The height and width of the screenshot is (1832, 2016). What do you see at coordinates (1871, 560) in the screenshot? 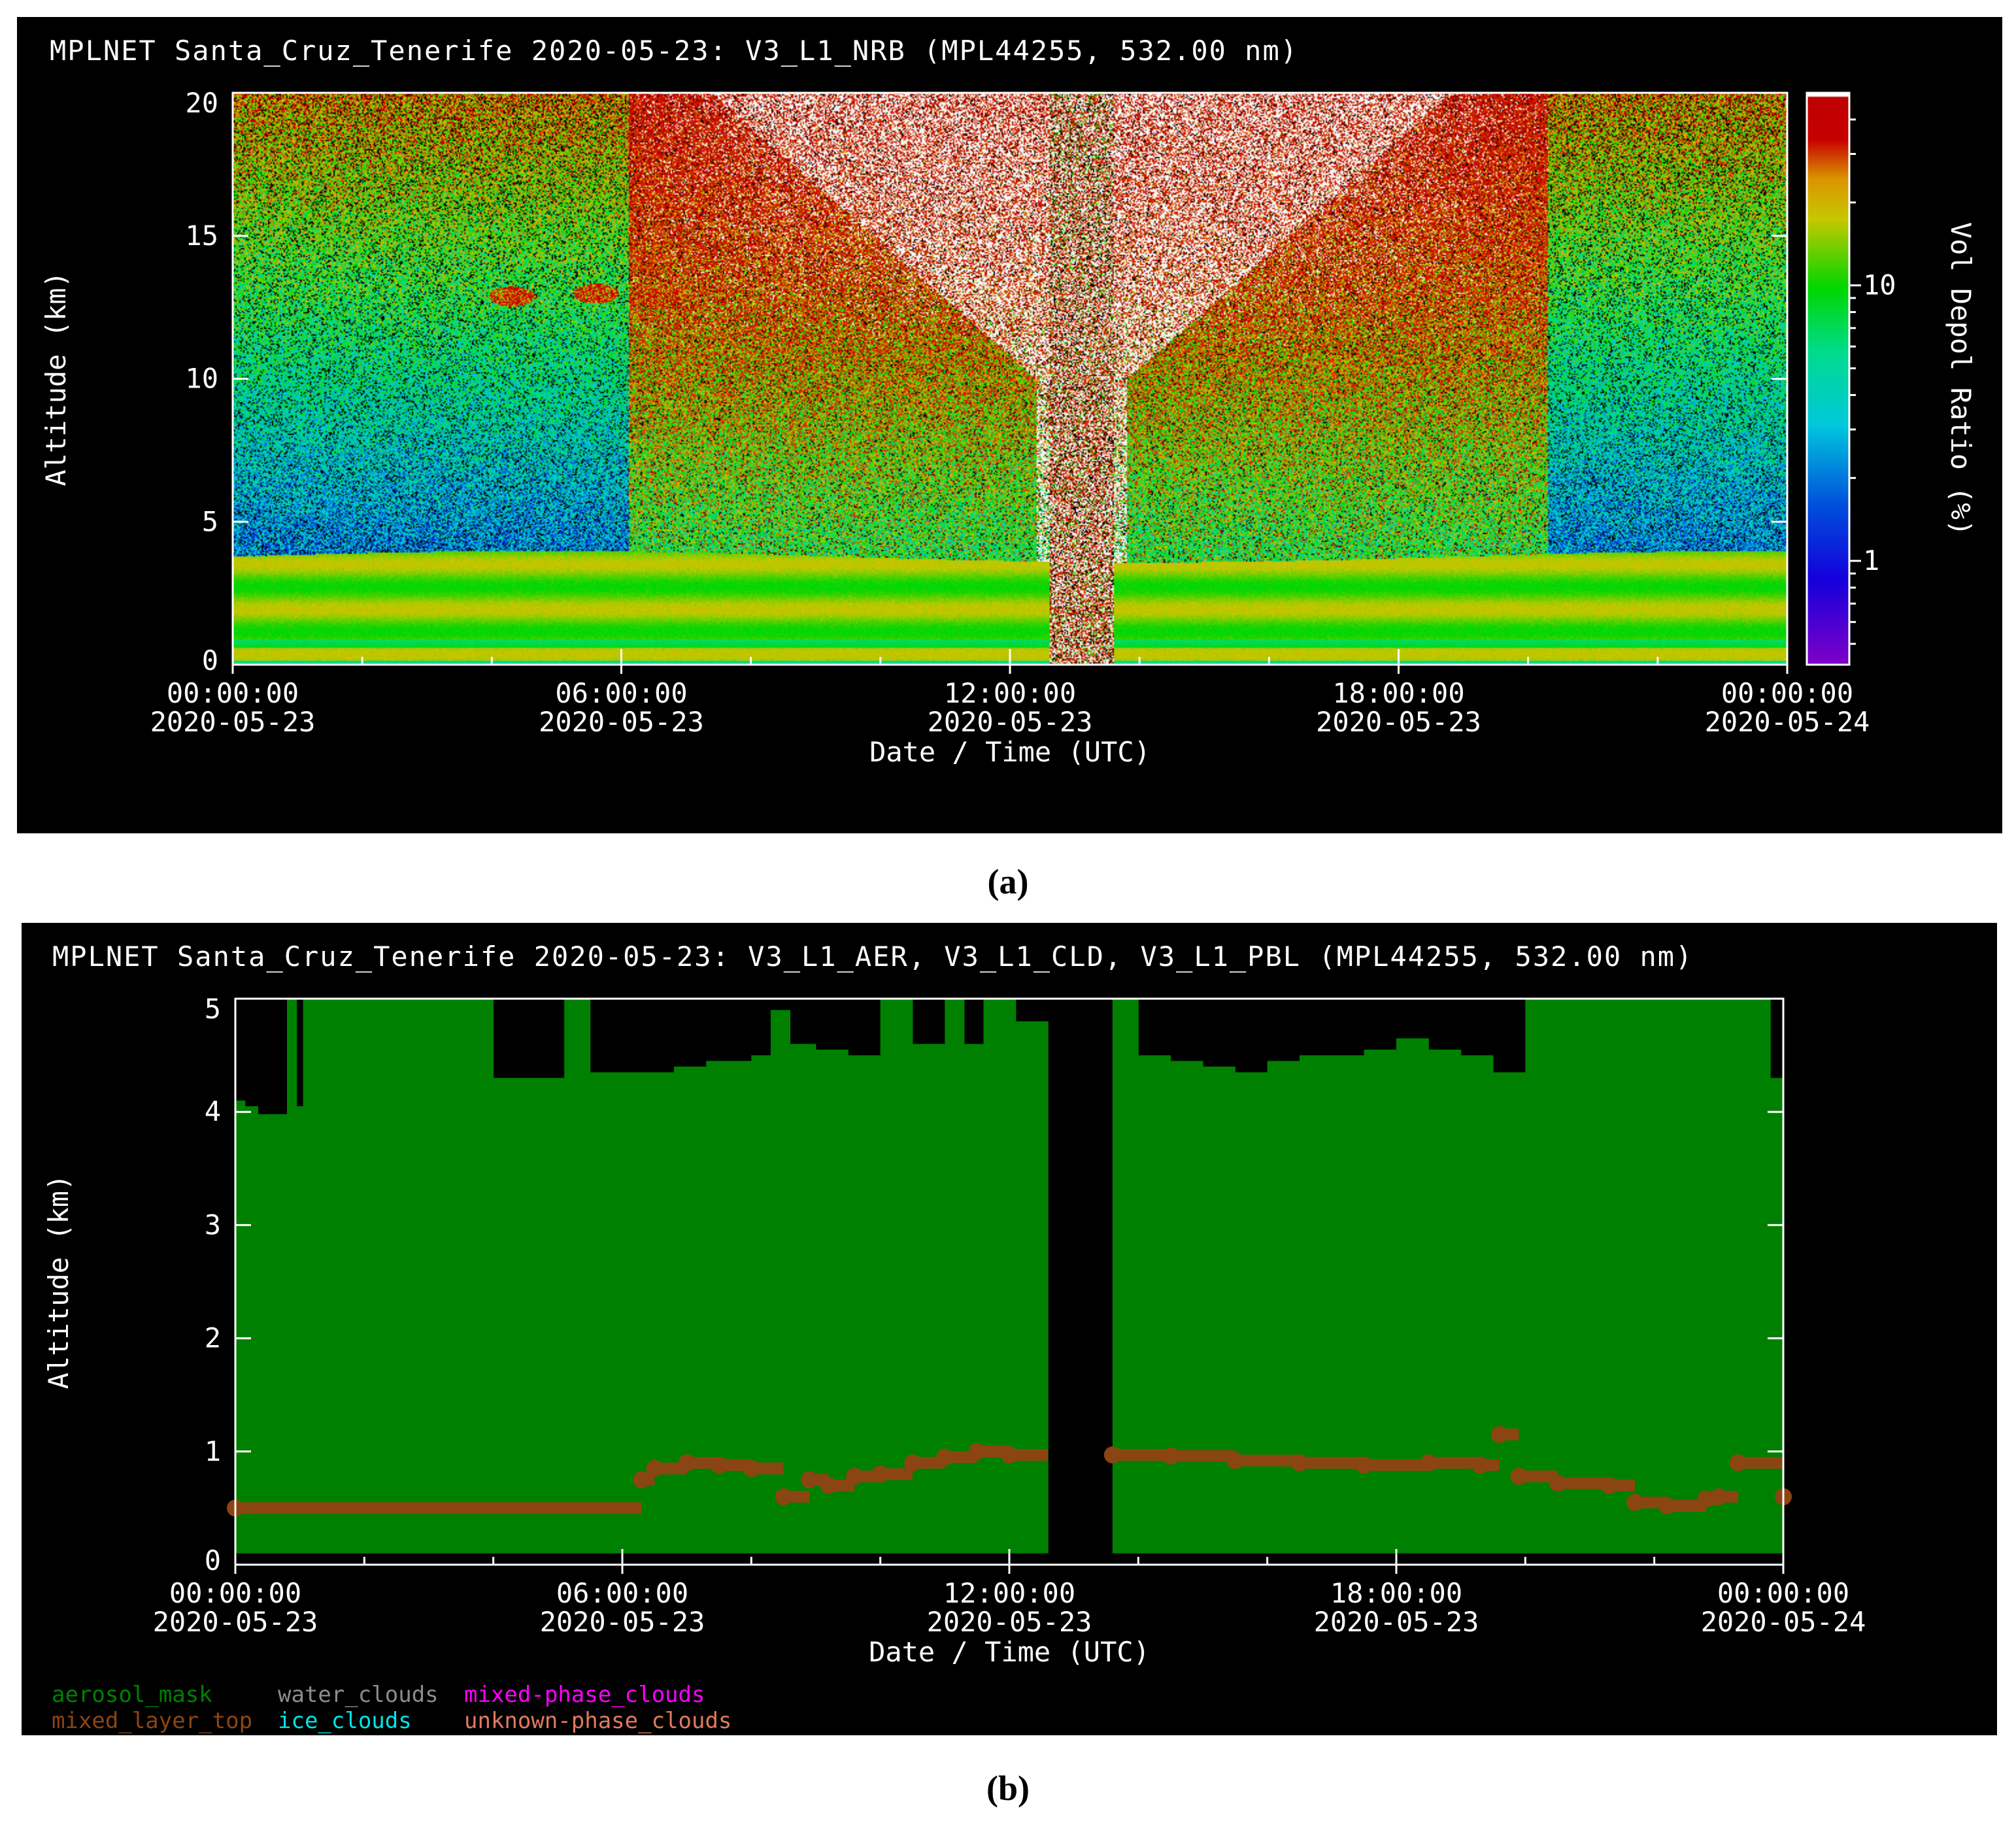
I see `colorbar-tick-label: 1` at bounding box center [1871, 560].